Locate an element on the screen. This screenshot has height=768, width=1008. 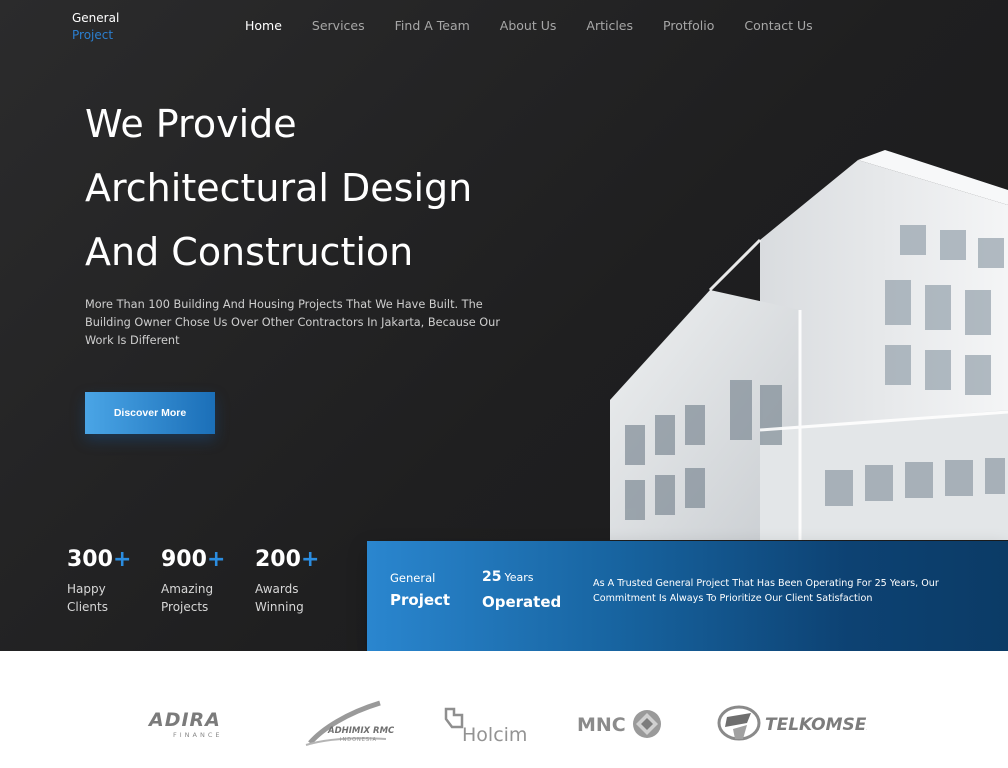
info-brand-line-1: General is located at coordinates (413, 578).